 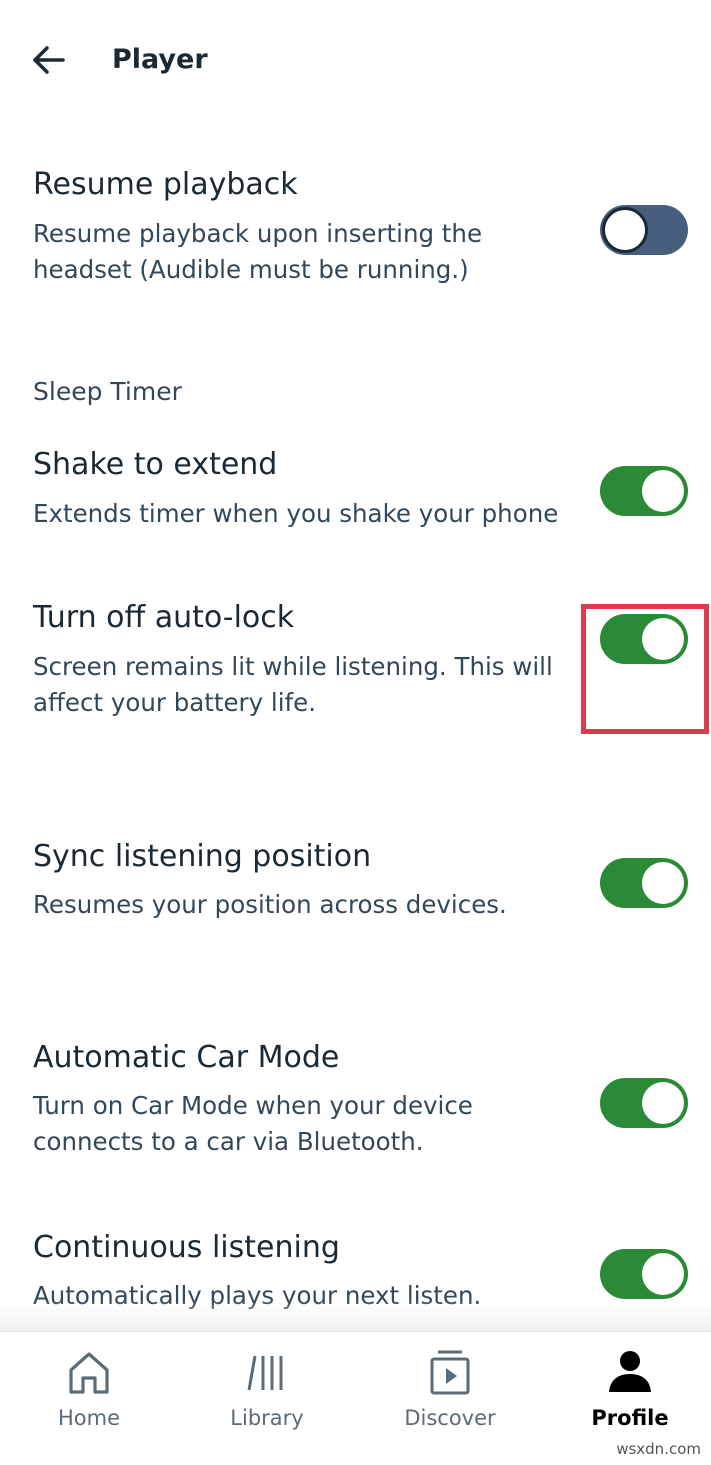 I want to click on car-mode-title: Automatic Car Mode, so click(x=186, y=1057).